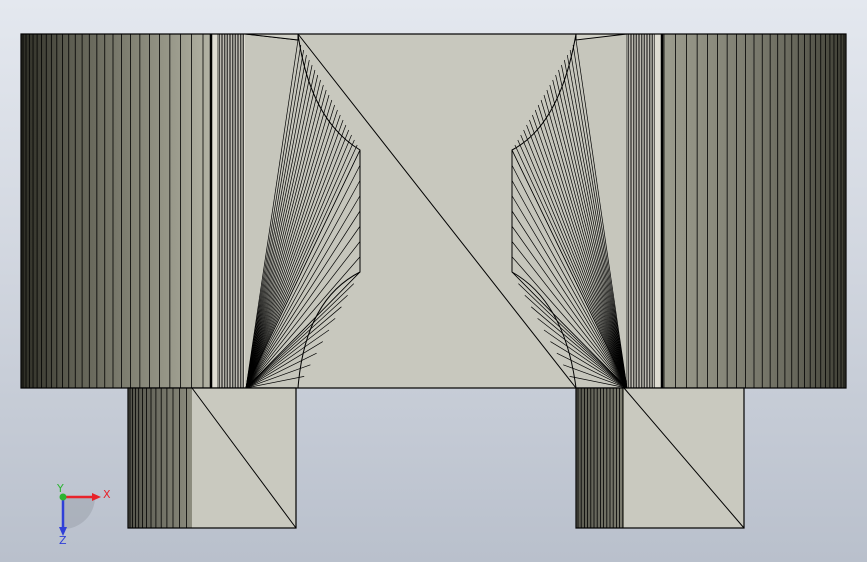 Image resolution: width=867 pixels, height=562 pixels. I want to click on triad-quadrant-shade, so click(79, 513).